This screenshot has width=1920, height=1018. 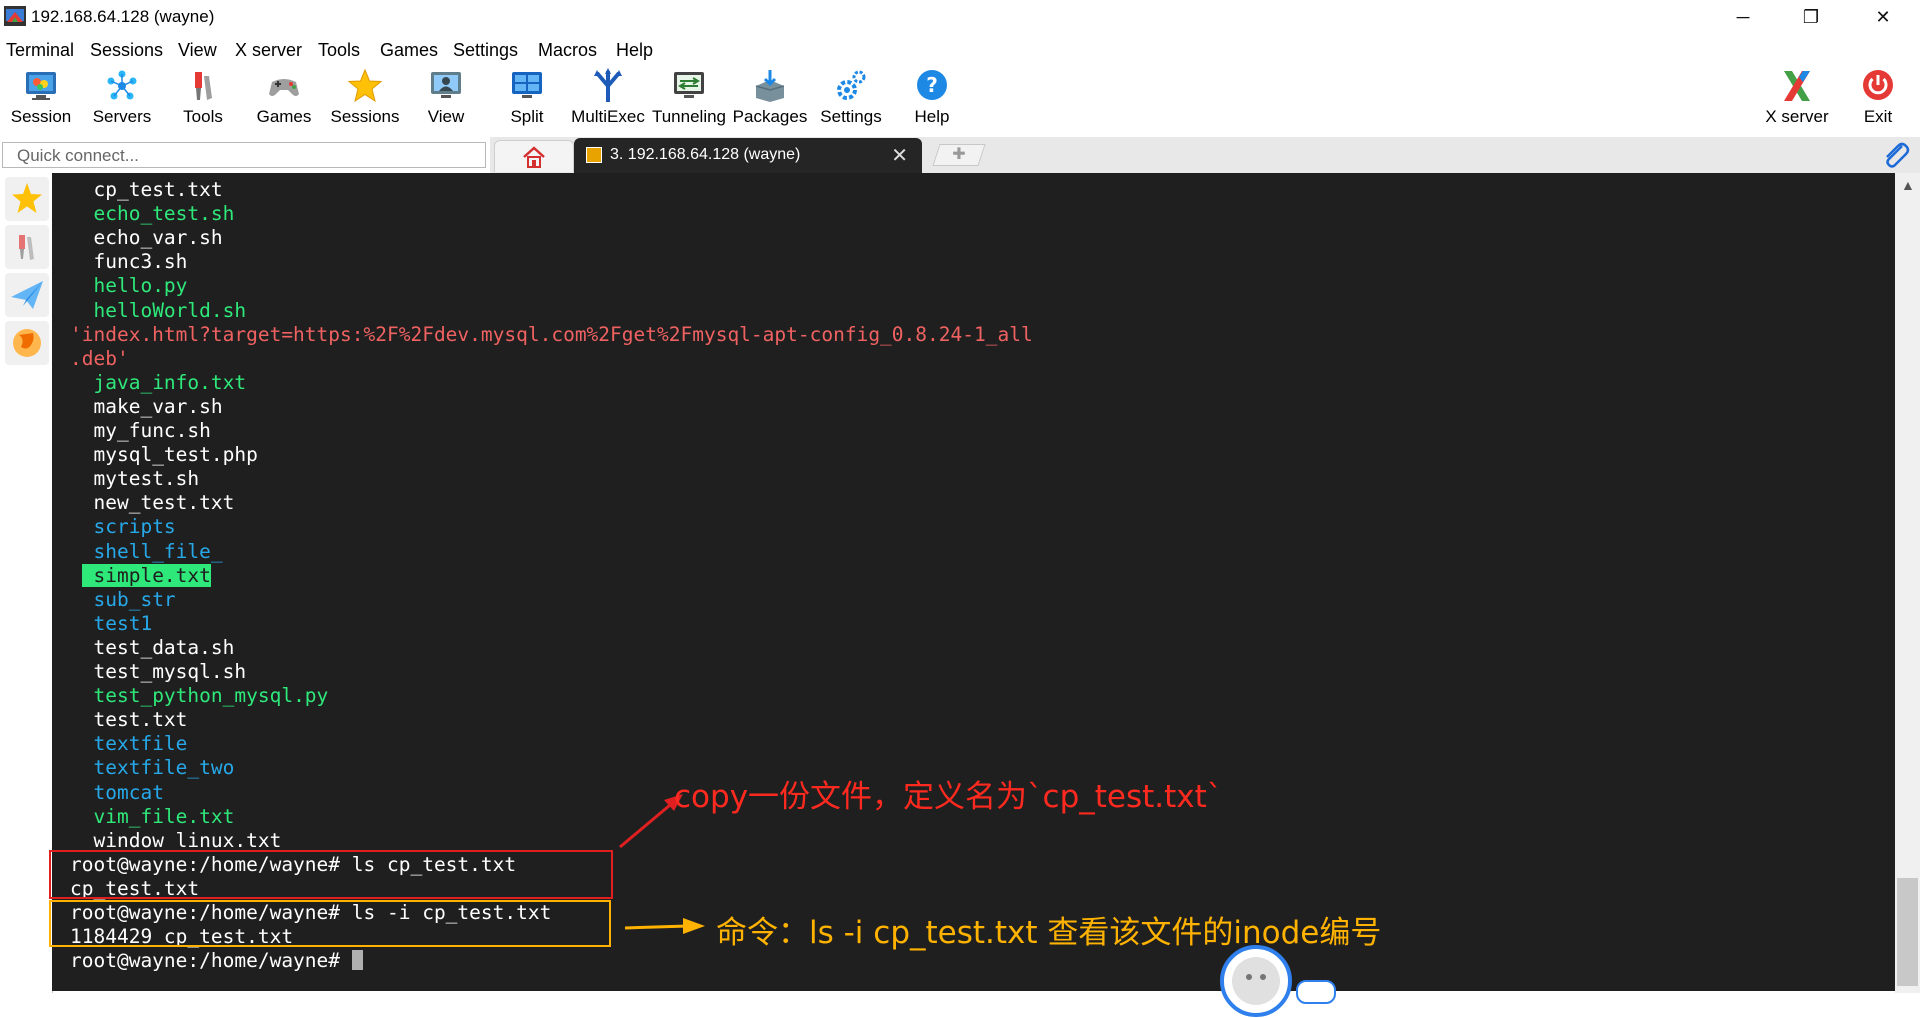 What do you see at coordinates (656, 927) in the screenshot?
I see `yellow-arrow-shaft` at bounding box center [656, 927].